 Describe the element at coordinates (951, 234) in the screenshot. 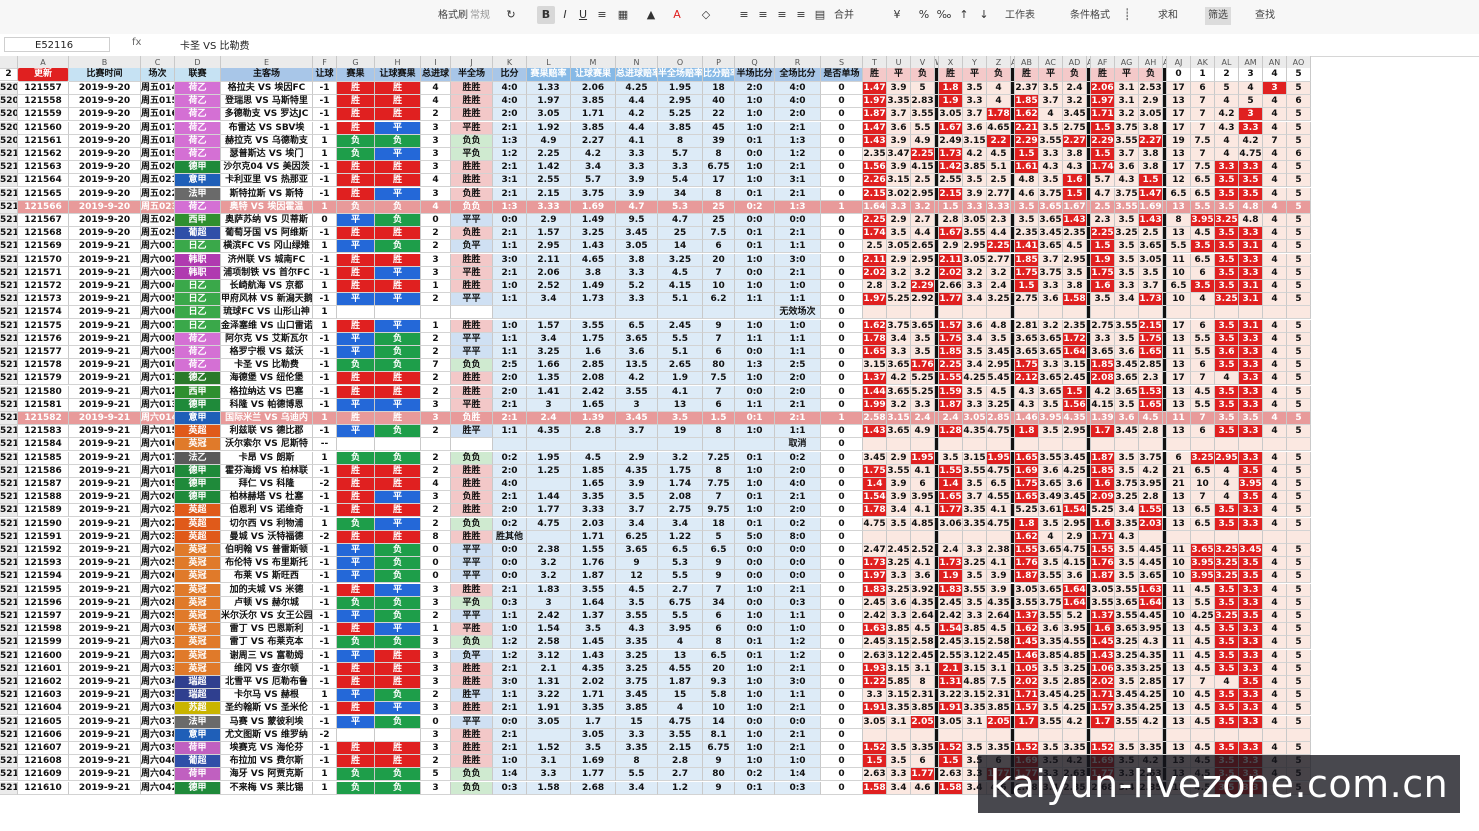

I see `table-cell: 1.67` at that location.